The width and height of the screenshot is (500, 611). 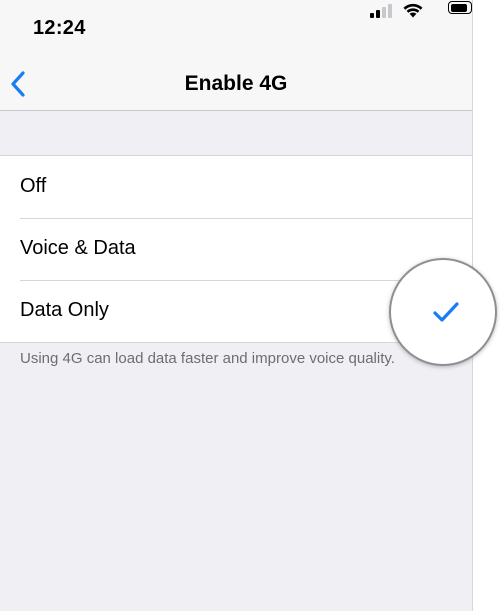 I want to click on cellular-signal-icon, so click(x=381, y=10).